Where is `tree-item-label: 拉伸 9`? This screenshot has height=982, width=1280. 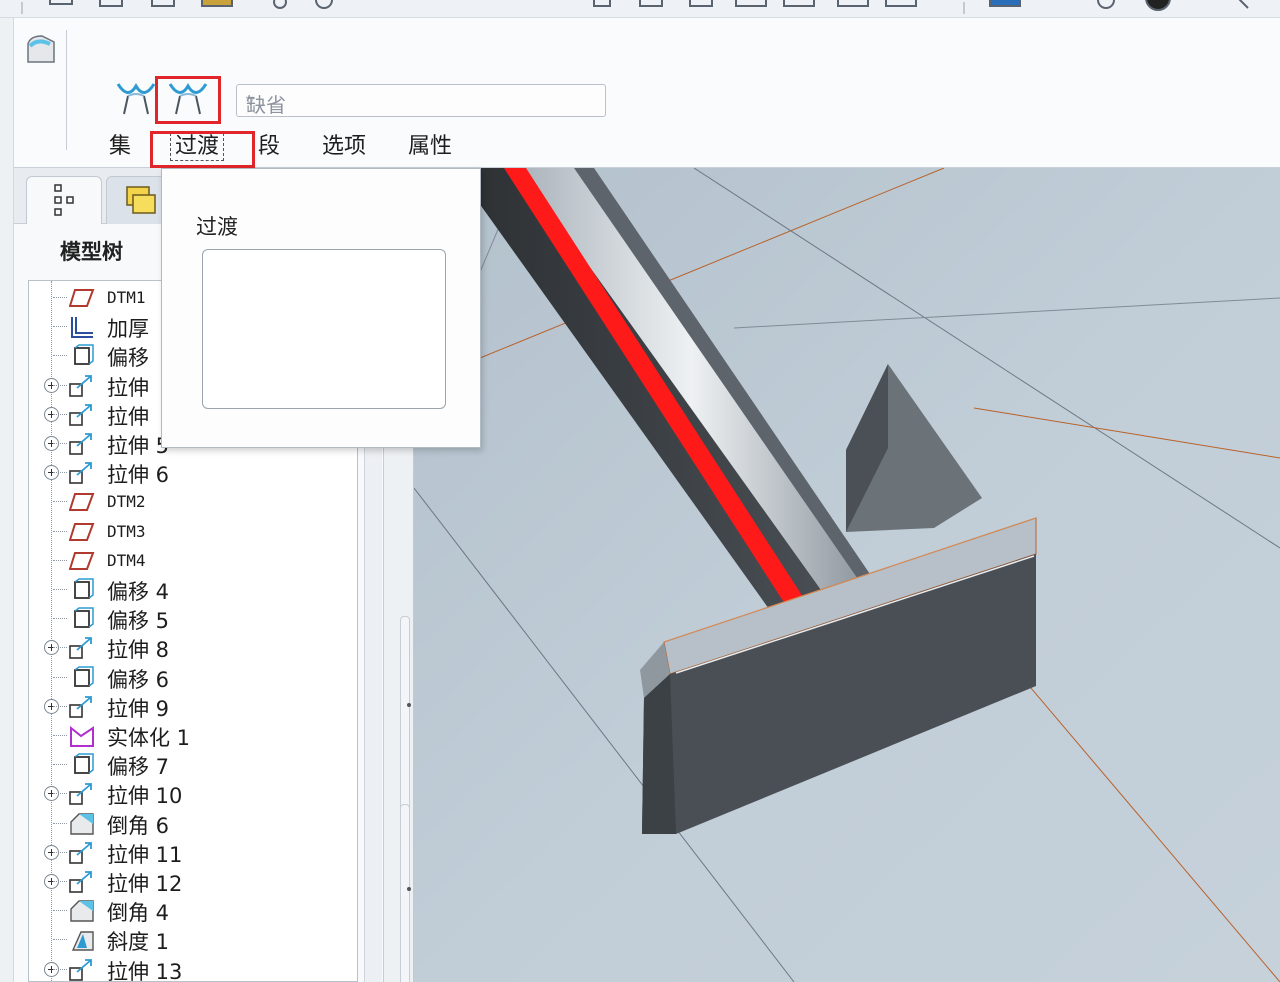
tree-item-label: 拉伸 9 is located at coordinates (138, 708).